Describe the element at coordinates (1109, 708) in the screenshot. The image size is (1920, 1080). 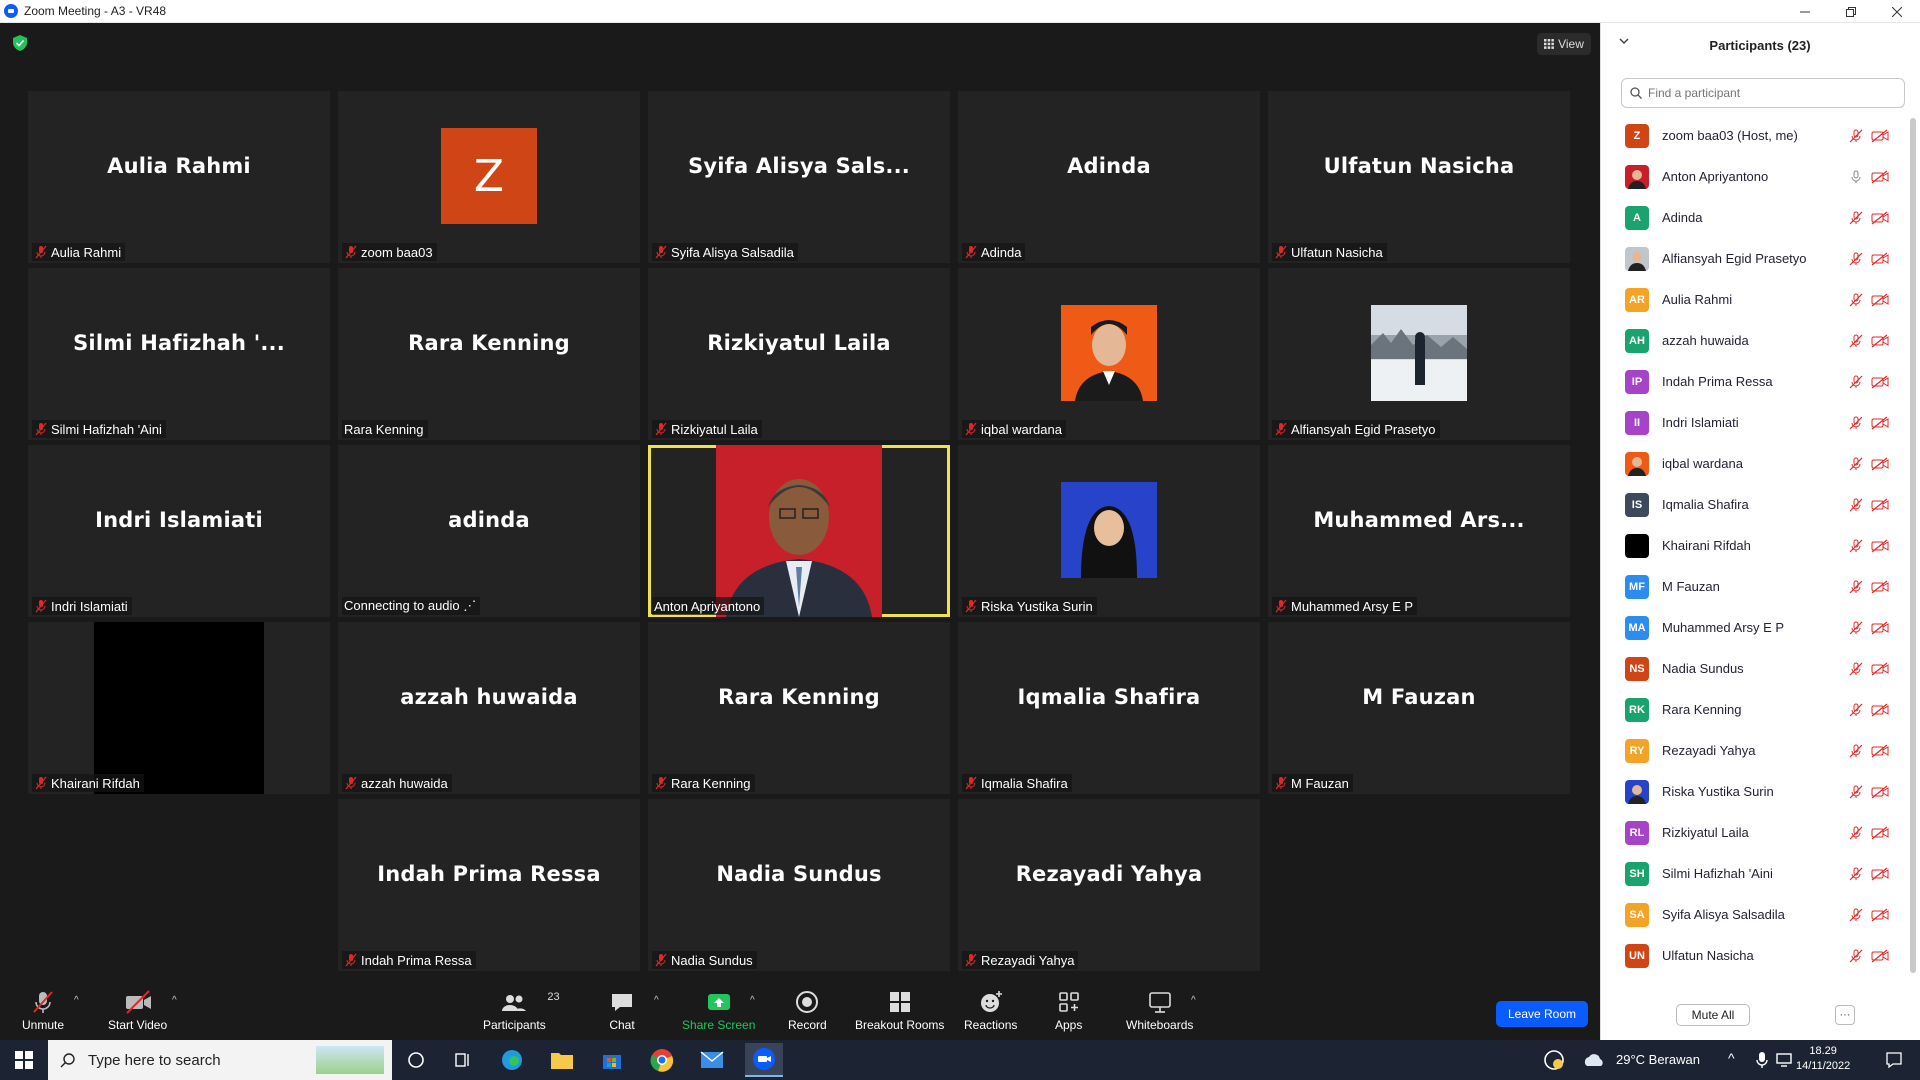
I see `video-tile: Iqmalia Shafira Iqmalia Shafira` at that location.